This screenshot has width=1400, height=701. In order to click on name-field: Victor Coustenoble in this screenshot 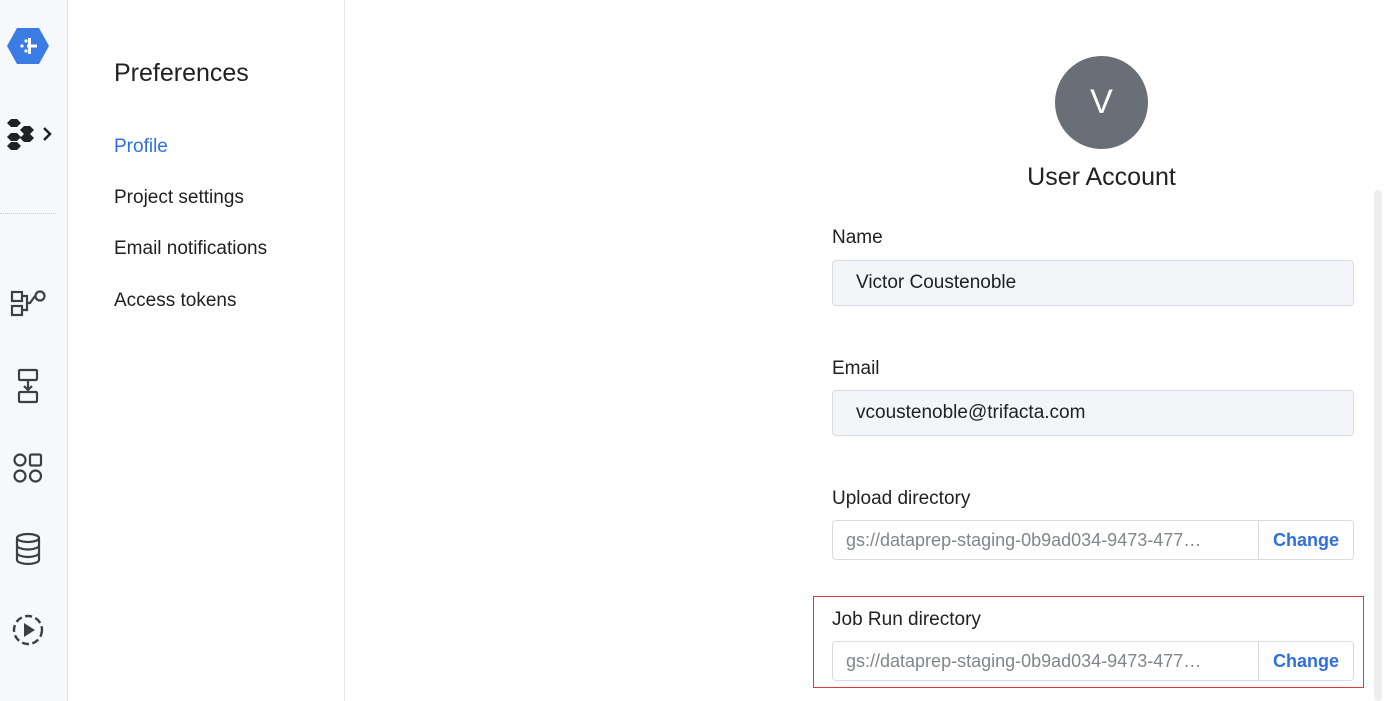, I will do `click(1093, 283)`.